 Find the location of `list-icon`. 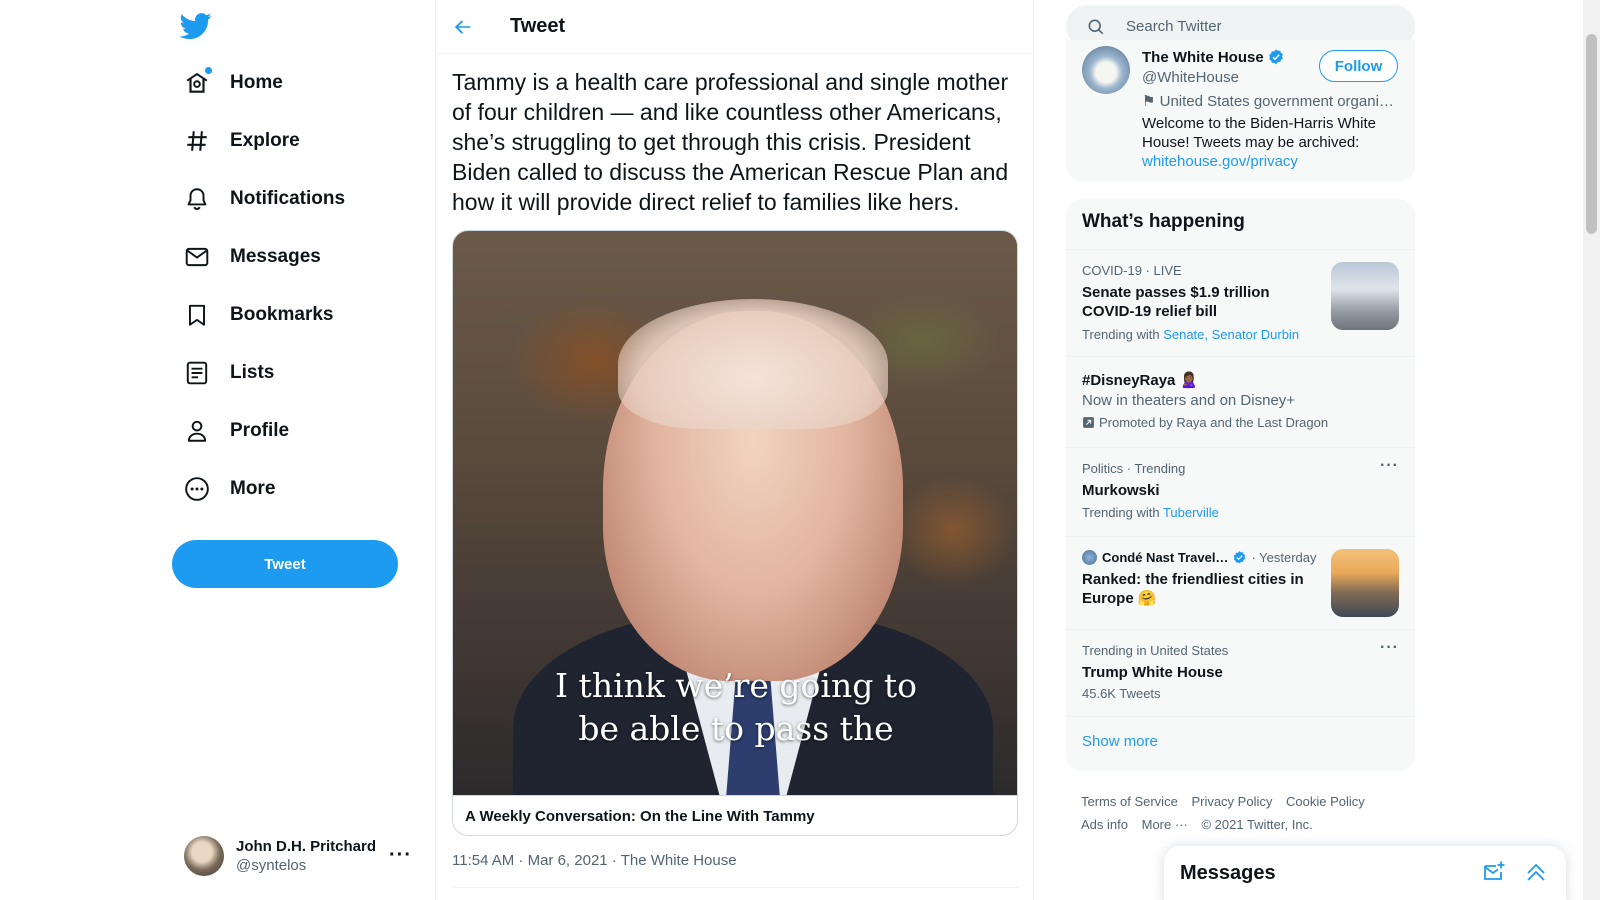

list-icon is located at coordinates (197, 373).